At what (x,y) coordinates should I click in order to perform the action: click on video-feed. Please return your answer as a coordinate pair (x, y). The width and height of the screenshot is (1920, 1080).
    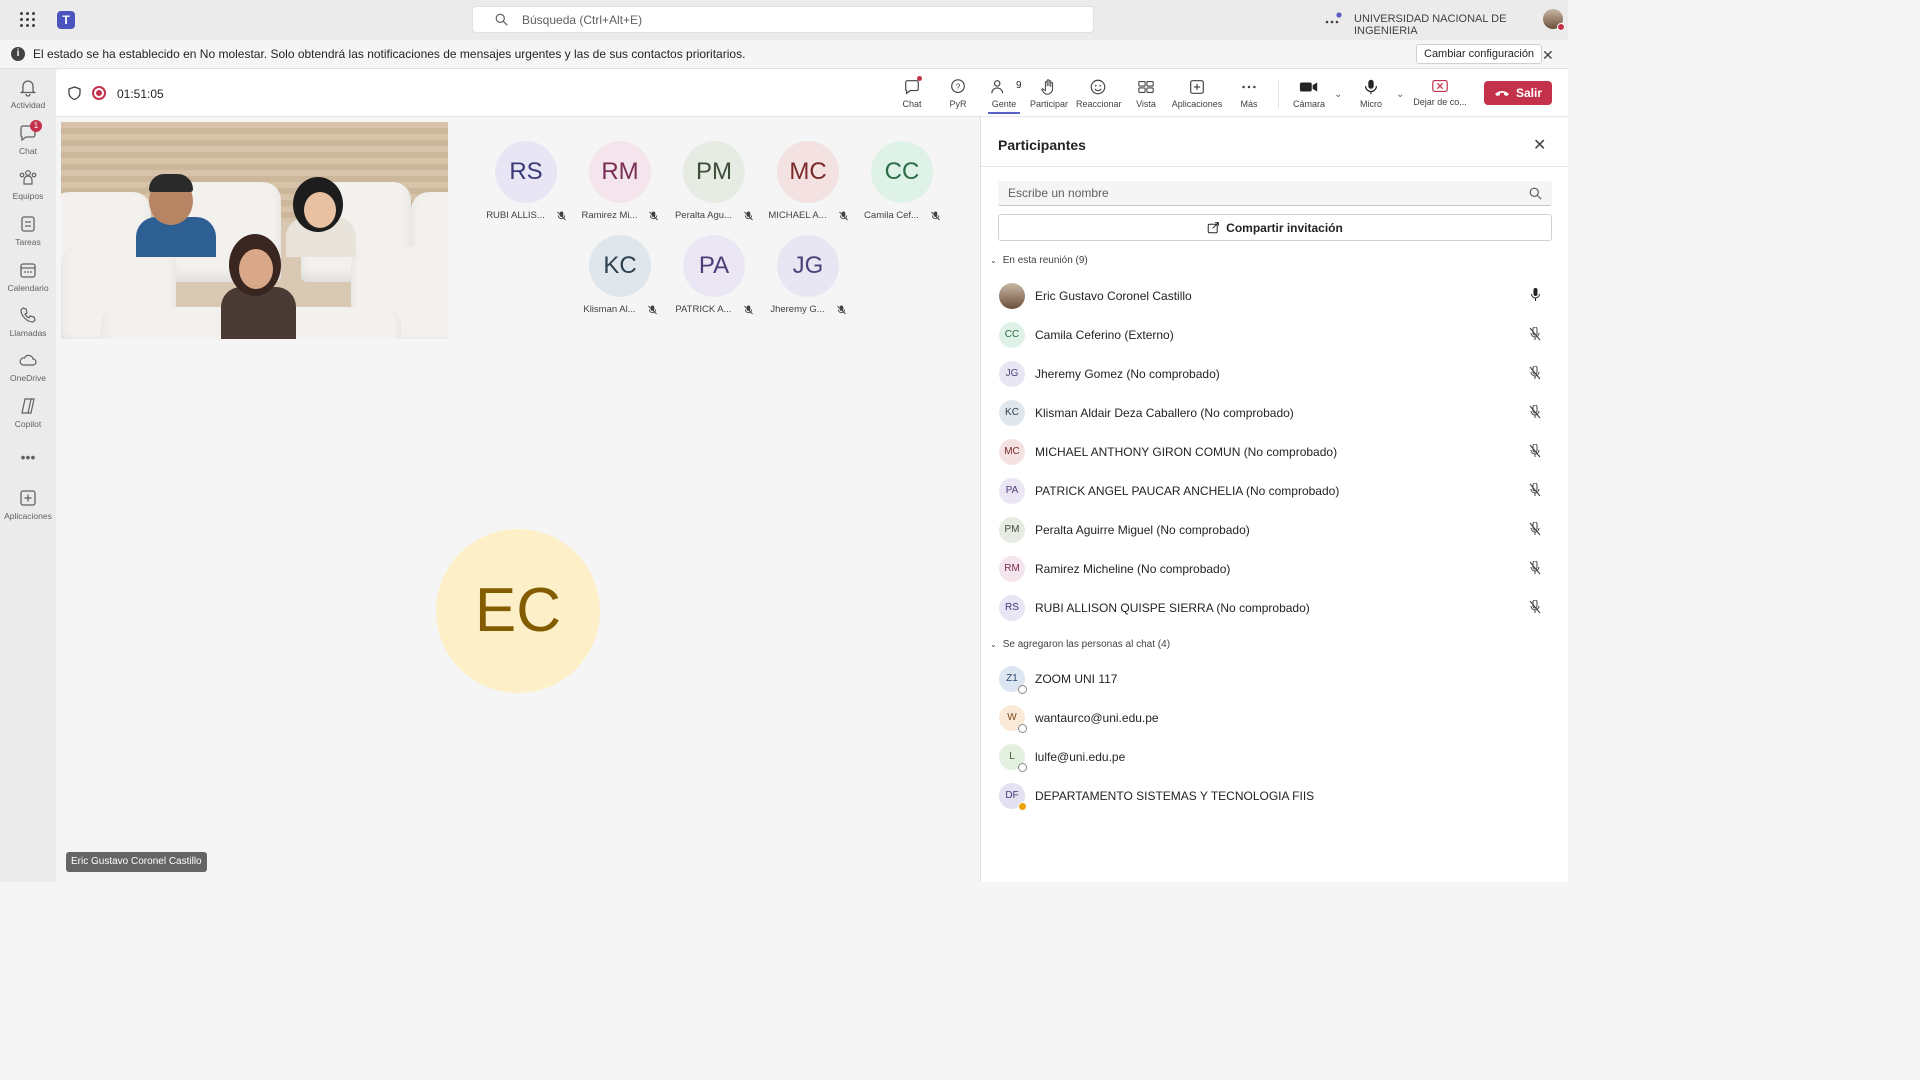
    Looking at the image, I should click on (254, 230).